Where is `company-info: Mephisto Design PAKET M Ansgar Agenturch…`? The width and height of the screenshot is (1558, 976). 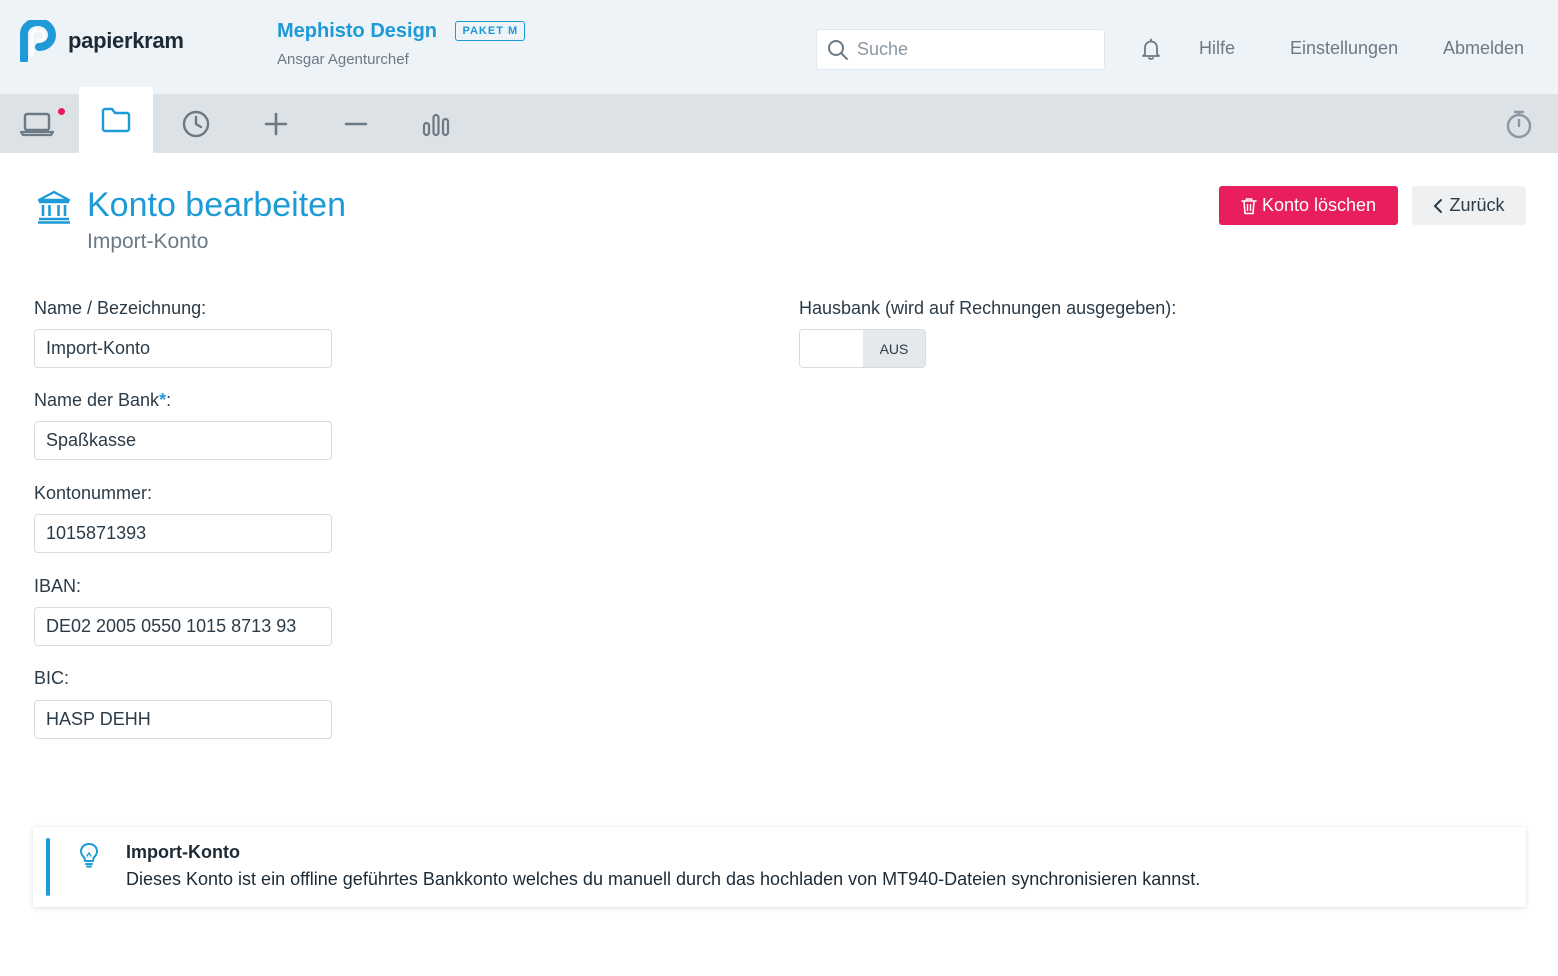 company-info: Mephisto Design PAKET M Ansgar Agenturch… is located at coordinates (401, 44).